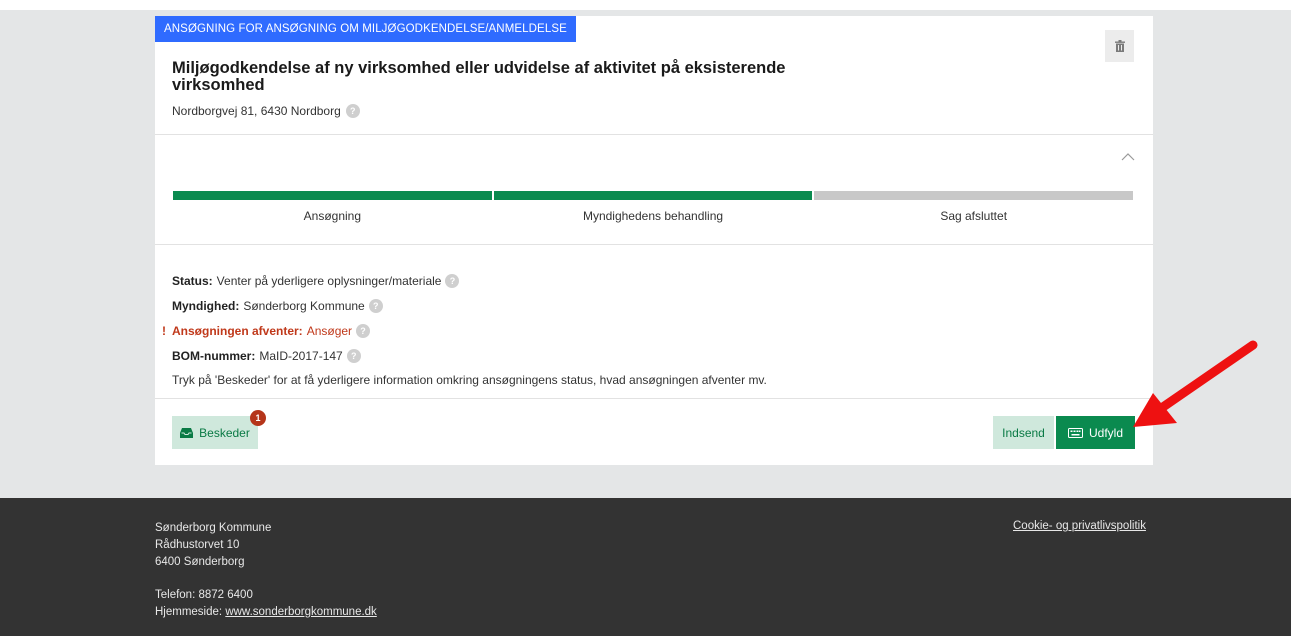 Image resolution: width=1291 pixels, height=636 pixels. What do you see at coordinates (224, 432) in the screenshot?
I see `messages-label: Beskeder` at bounding box center [224, 432].